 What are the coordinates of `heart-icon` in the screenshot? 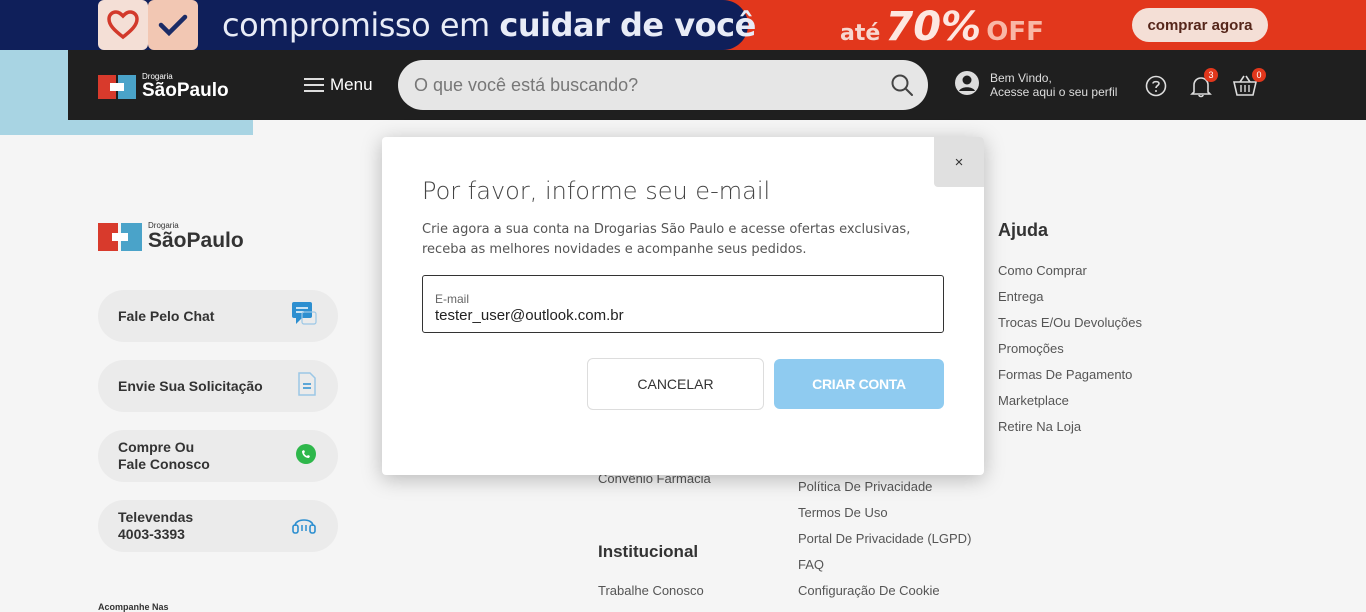 It's located at (123, 25).